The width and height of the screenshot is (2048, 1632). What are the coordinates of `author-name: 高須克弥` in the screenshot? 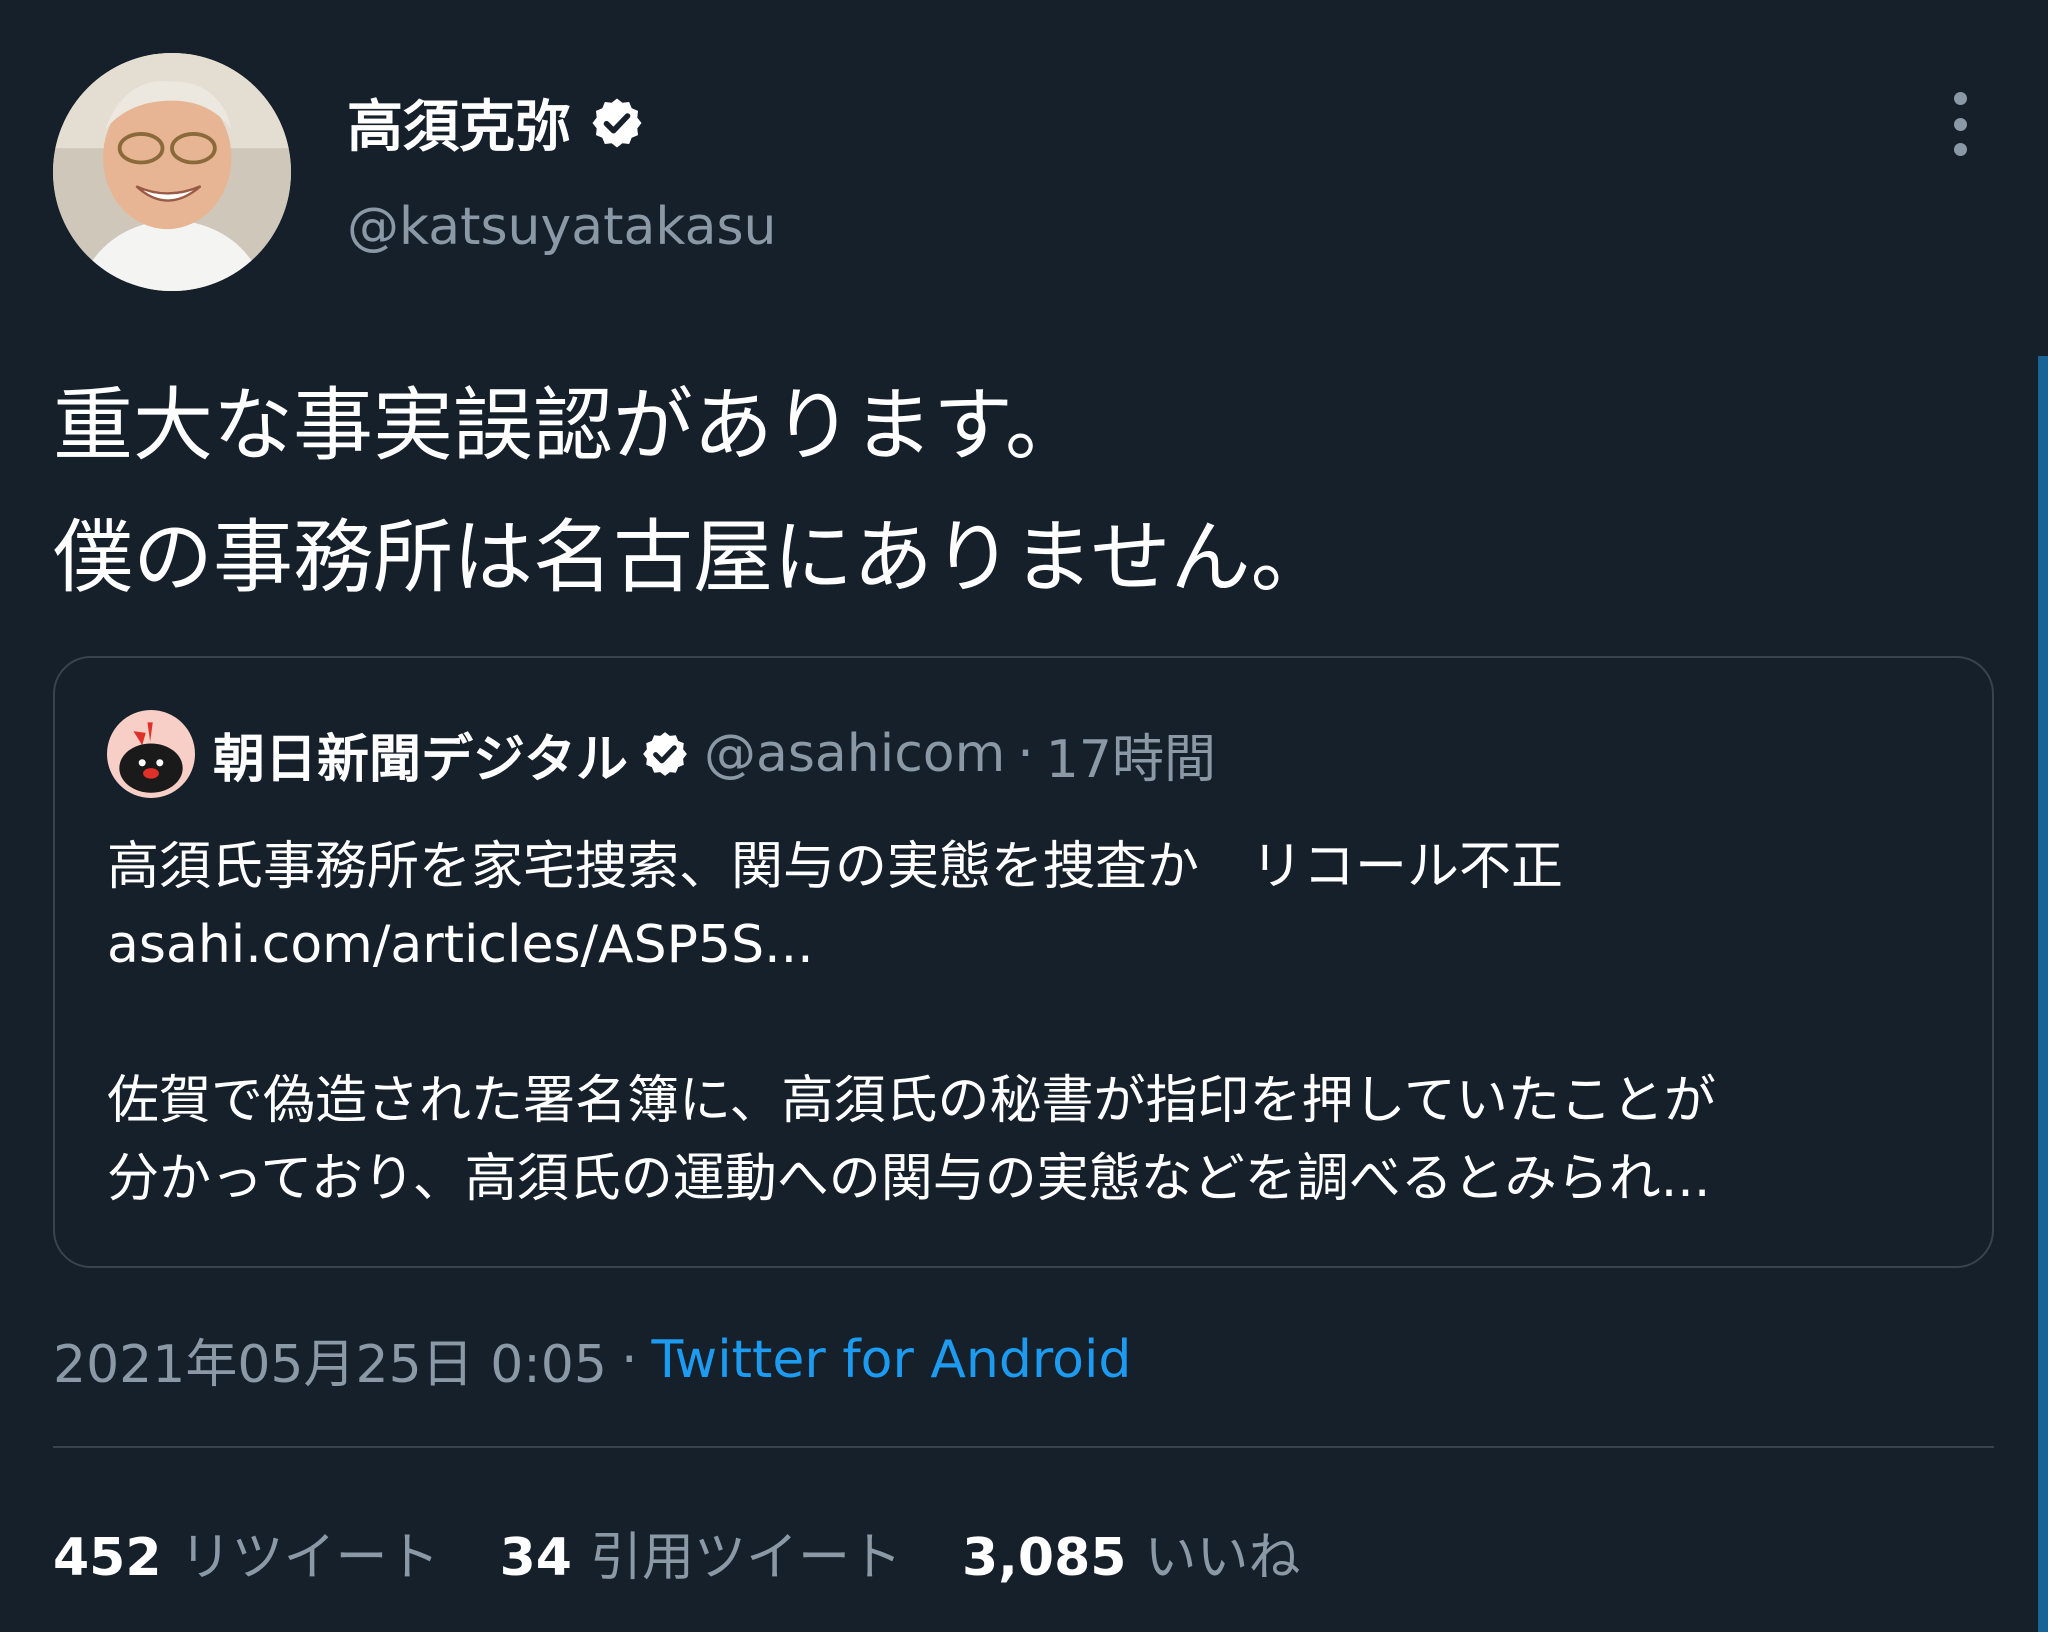 It's located at (459, 122).